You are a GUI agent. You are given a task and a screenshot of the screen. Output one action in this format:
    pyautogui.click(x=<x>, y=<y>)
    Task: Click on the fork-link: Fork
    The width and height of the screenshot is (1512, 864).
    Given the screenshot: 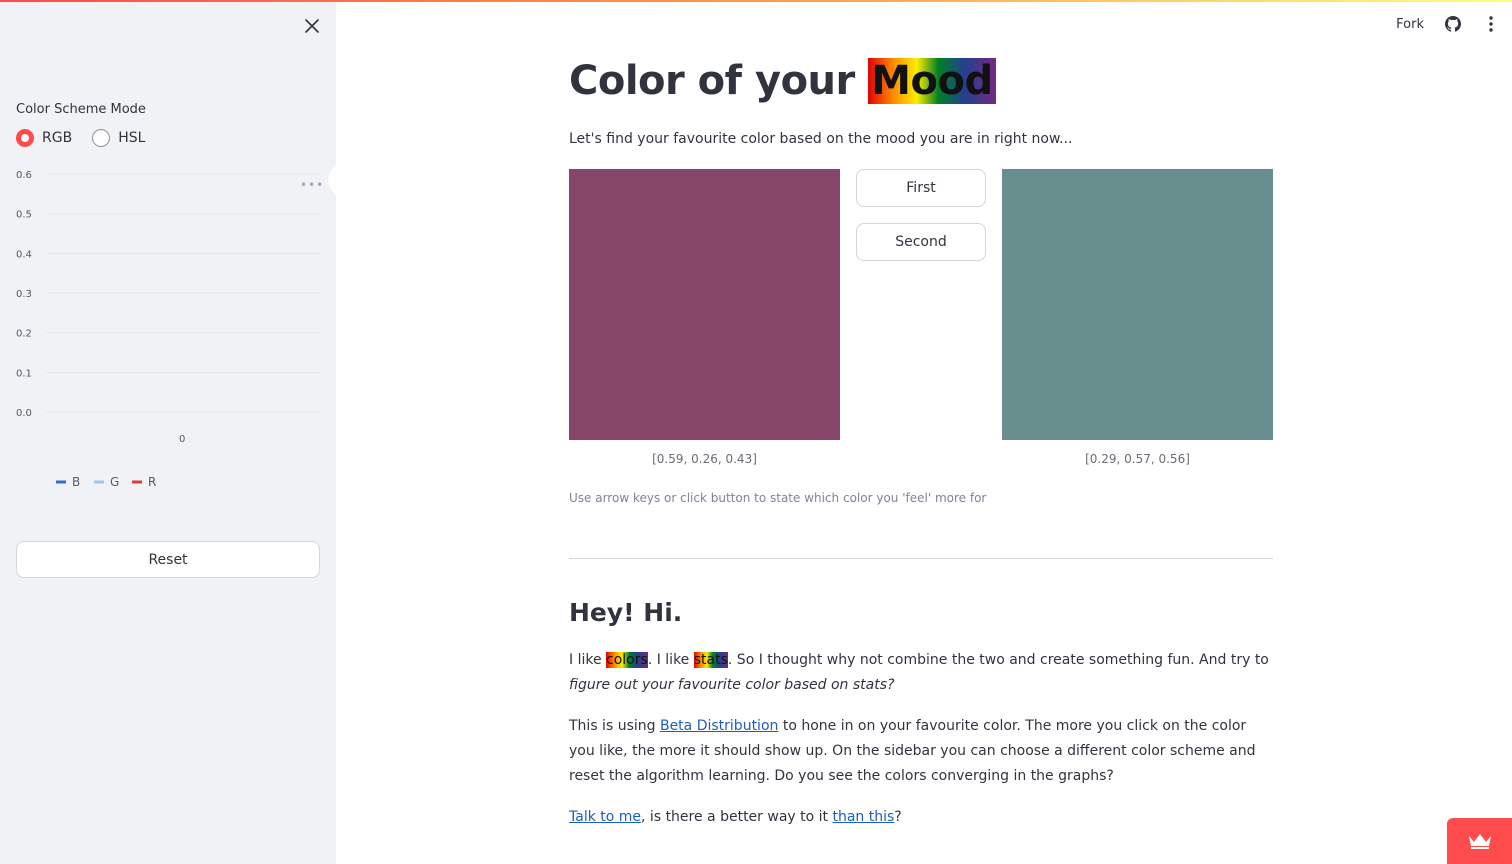 What is the action you would take?
    pyautogui.click(x=1410, y=24)
    